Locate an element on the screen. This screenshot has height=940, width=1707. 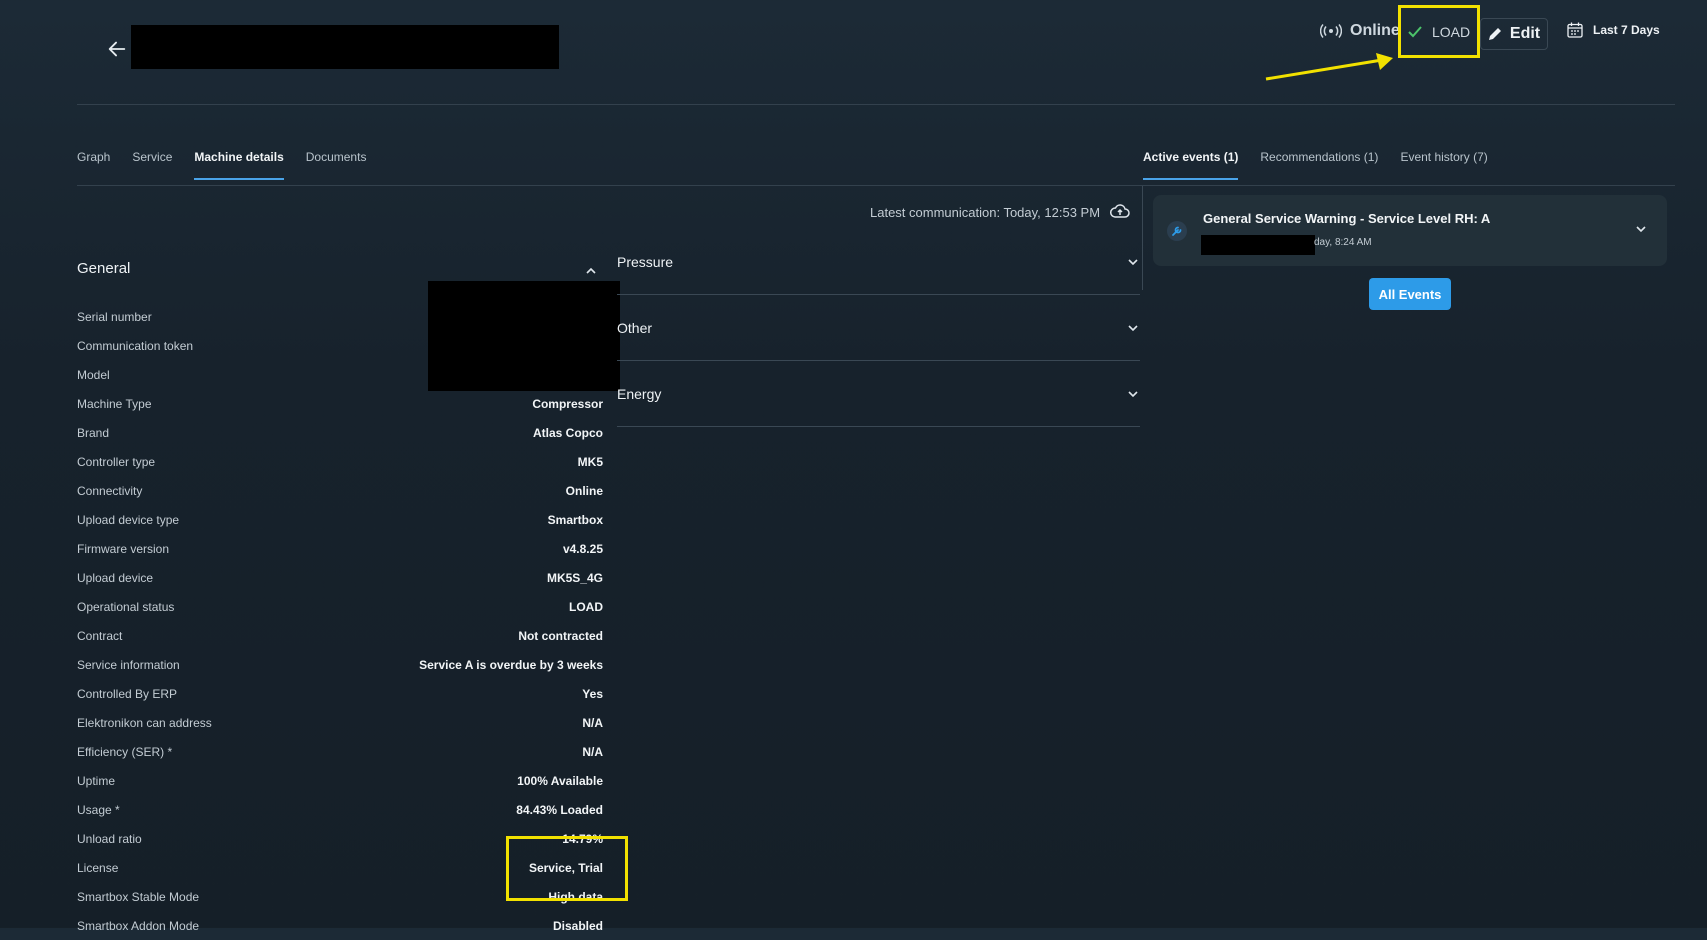
detail-row: Brand Atlas Copco is located at coordinates (340, 432).